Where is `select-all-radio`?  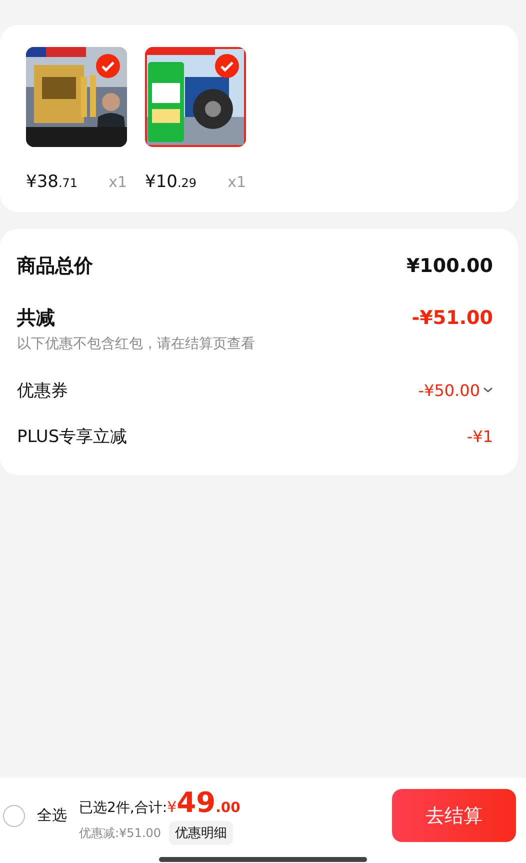 select-all-radio is located at coordinates (14, 815).